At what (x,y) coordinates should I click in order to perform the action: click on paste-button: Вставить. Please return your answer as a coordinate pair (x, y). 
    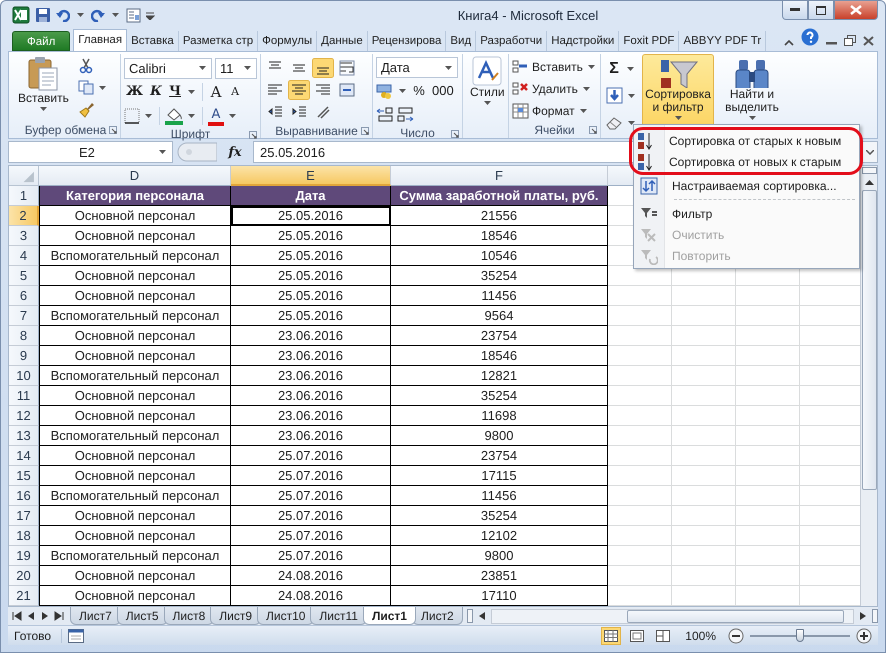
    Looking at the image, I should click on (43, 88).